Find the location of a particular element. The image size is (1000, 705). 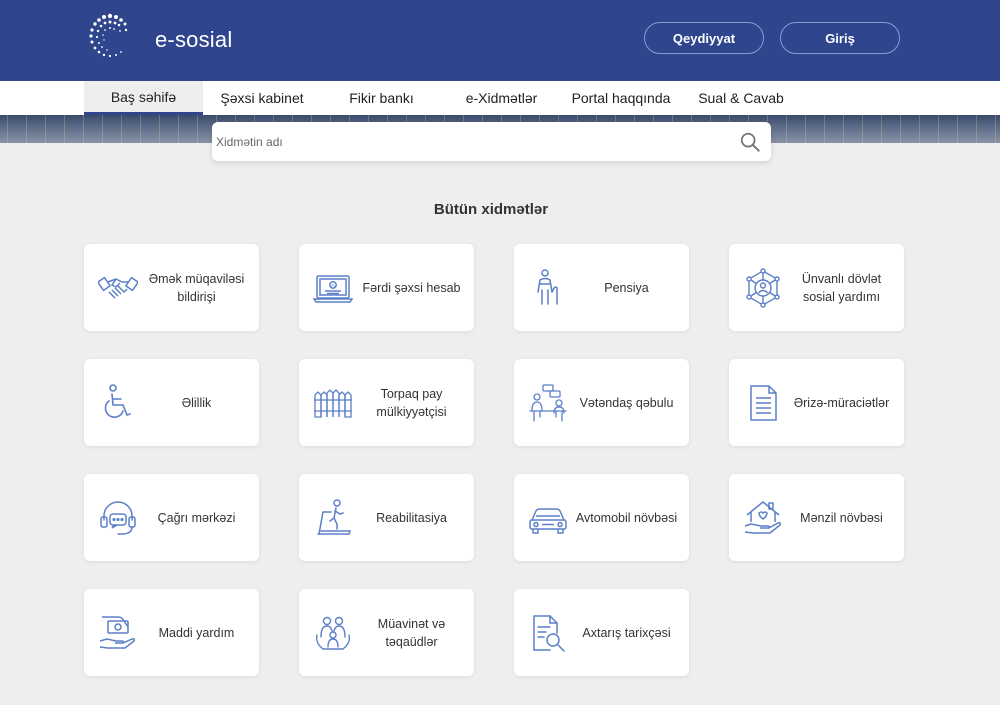

nav-item-faq: Sual & Cavab is located at coordinates (741, 98).